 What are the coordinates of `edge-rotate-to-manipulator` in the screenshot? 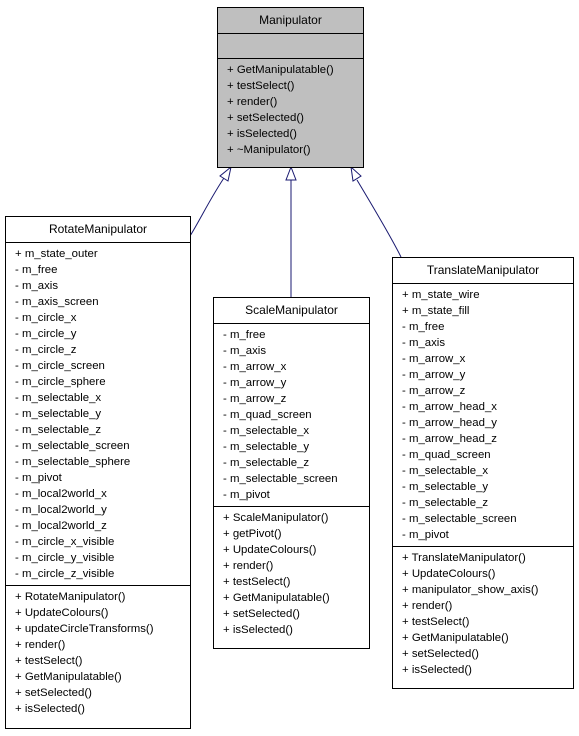 It's located at (208, 205).